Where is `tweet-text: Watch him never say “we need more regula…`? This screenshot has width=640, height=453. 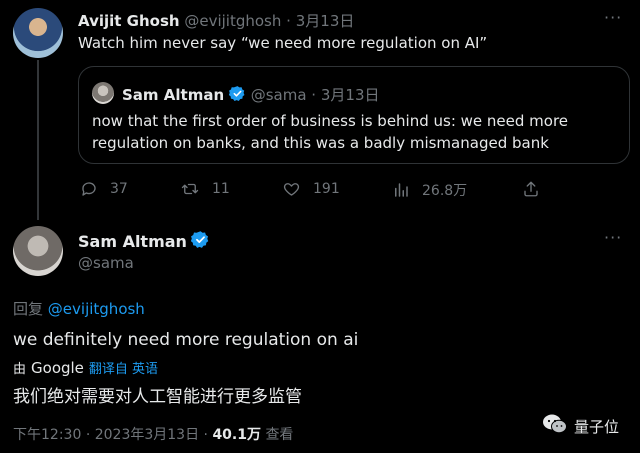
tweet-text: Watch him never say “we need more regula… is located at coordinates (283, 43).